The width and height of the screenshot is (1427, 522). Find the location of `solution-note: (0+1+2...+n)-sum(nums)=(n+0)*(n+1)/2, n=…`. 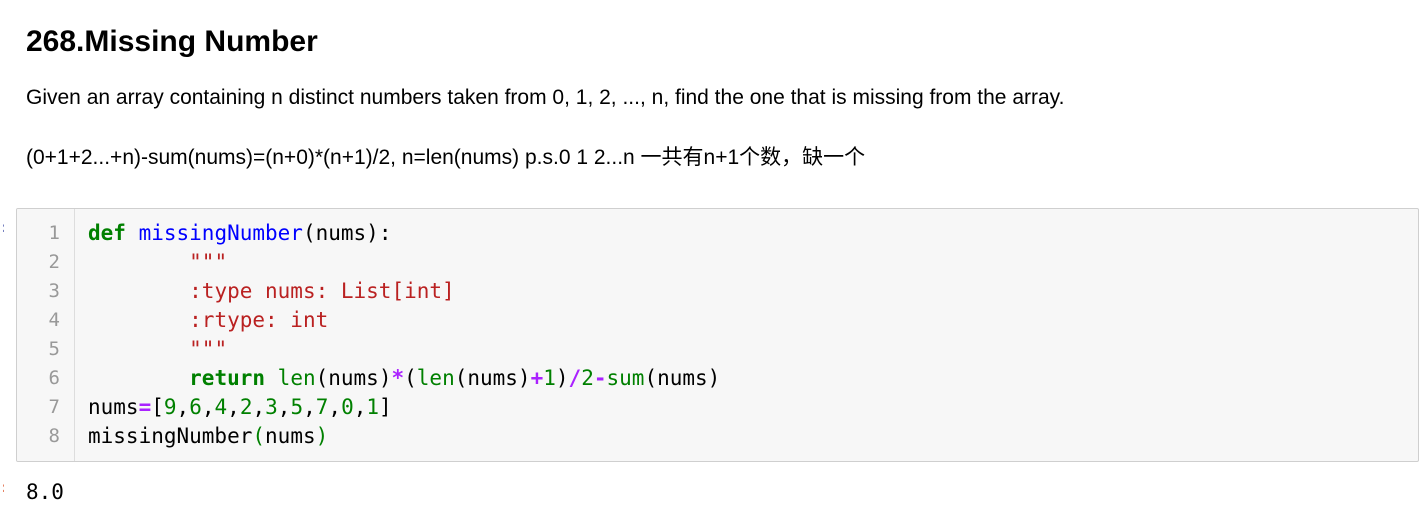

solution-note: (0+1+2...+n)-sum(nums)=(n+0)*(n+1)/2, n=… is located at coordinates (446, 157).